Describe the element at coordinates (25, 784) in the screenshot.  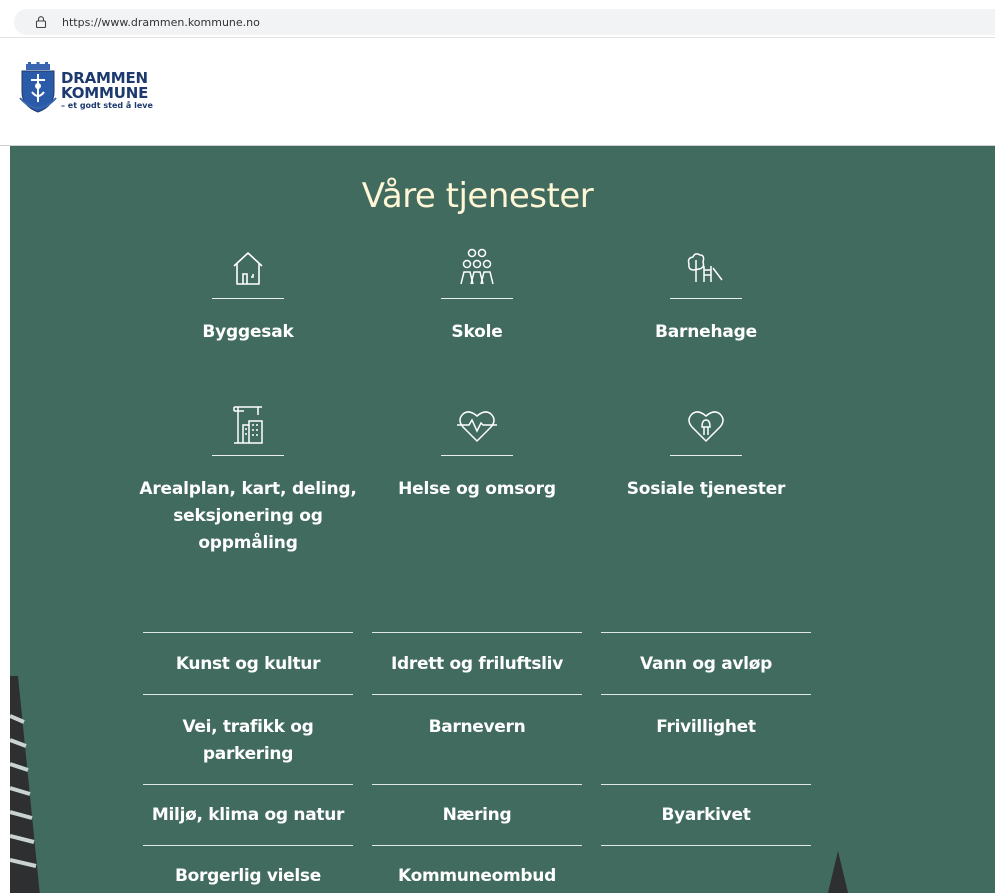
I see `decorative-building-left` at that location.